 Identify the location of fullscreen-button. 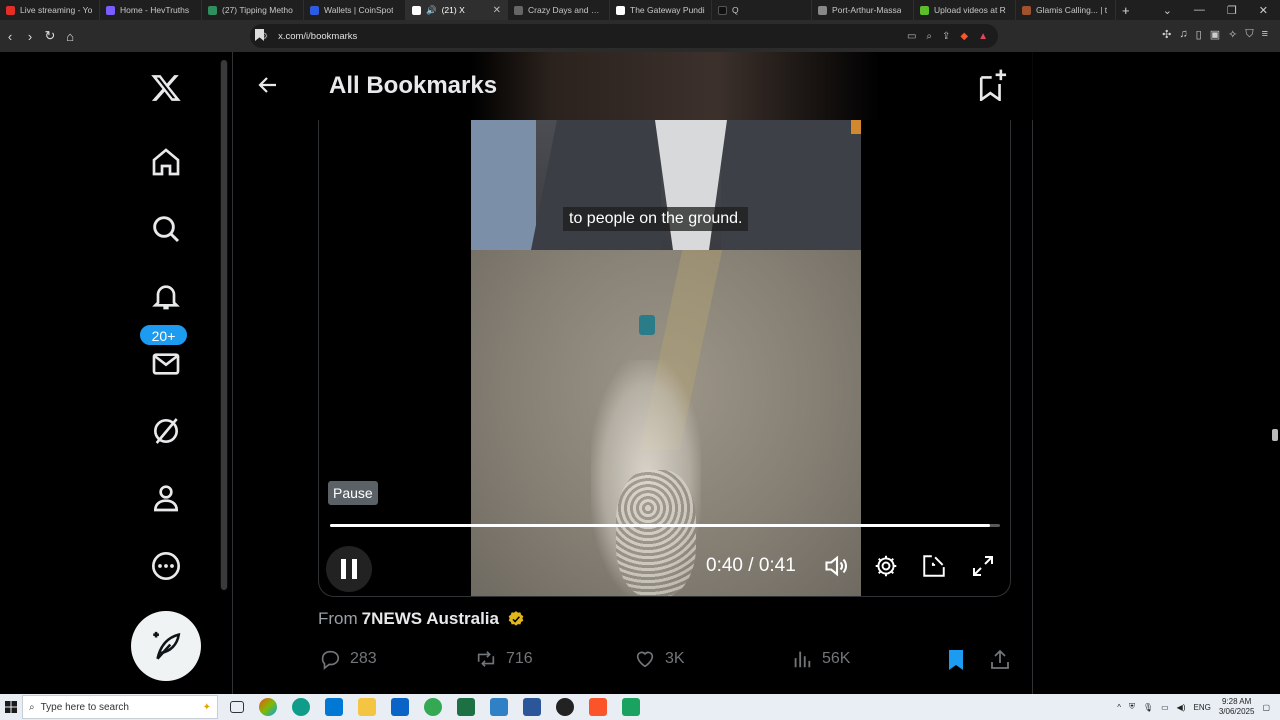
(983, 566).